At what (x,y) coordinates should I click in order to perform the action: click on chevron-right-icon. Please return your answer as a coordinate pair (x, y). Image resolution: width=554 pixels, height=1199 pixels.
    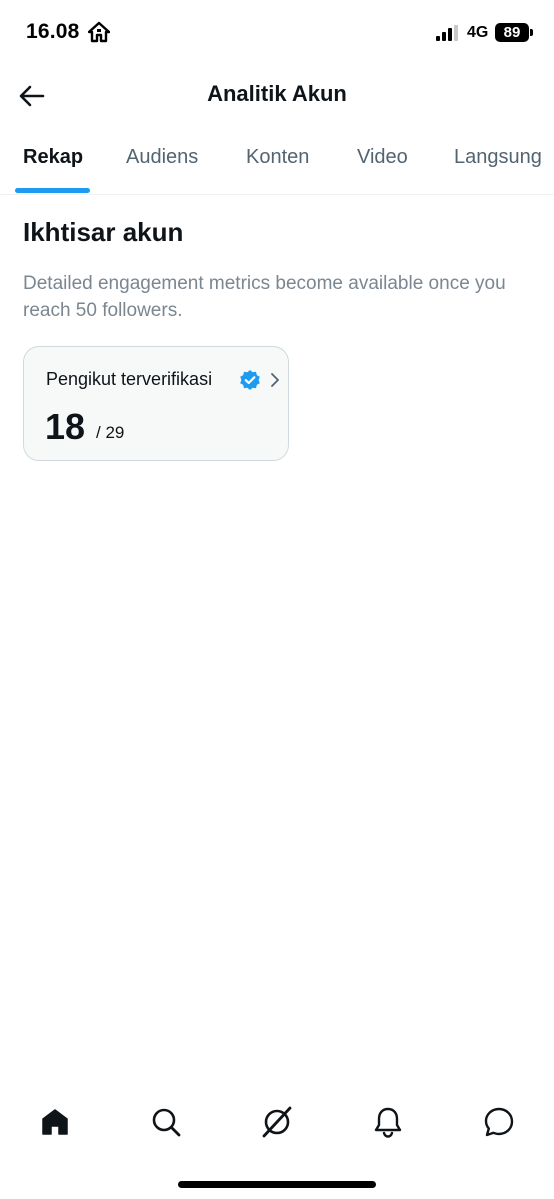
    Looking at the image, I should click on (275, 380).